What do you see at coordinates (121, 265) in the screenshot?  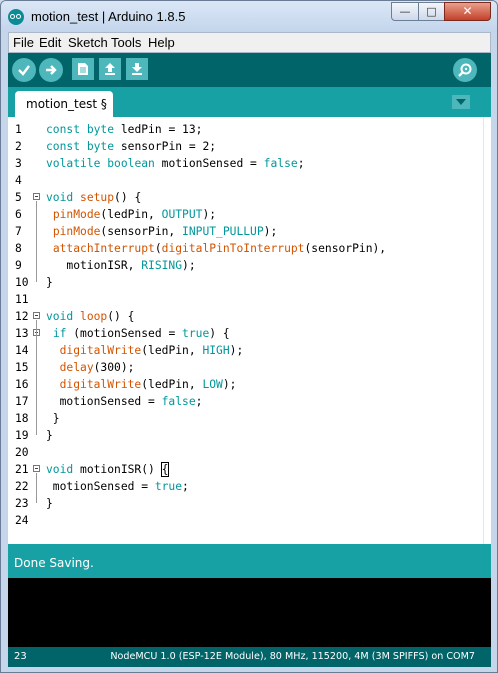 I see `code-text: motionISR, RISING);` at bounding box center [121, 265].